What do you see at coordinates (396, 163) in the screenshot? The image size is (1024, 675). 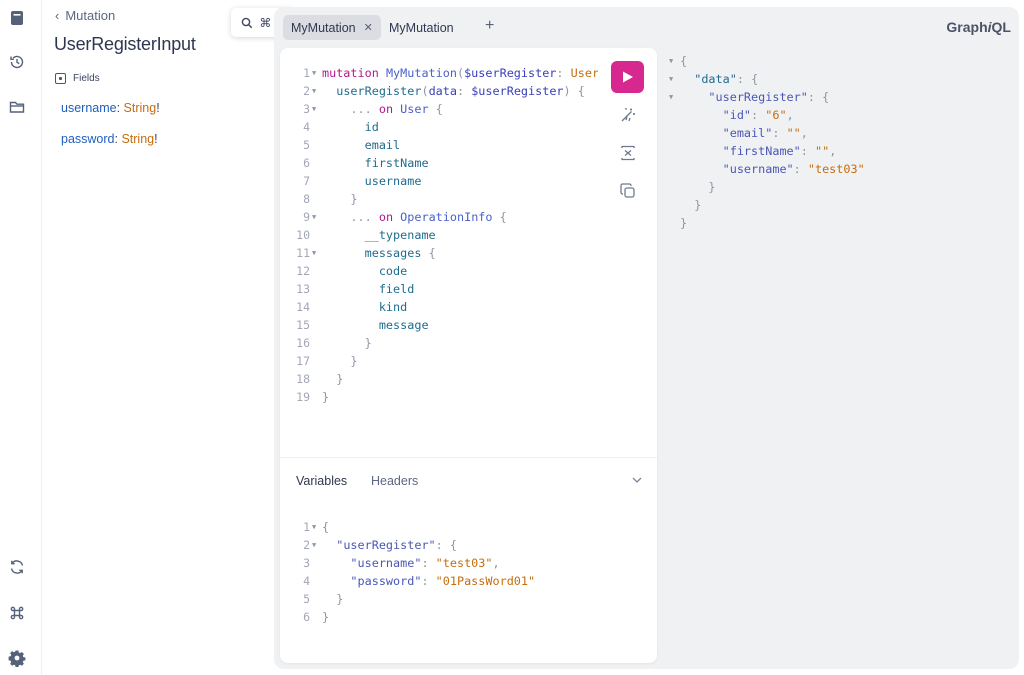 I see `code-line: firstName` at bounding box center [396, 163].